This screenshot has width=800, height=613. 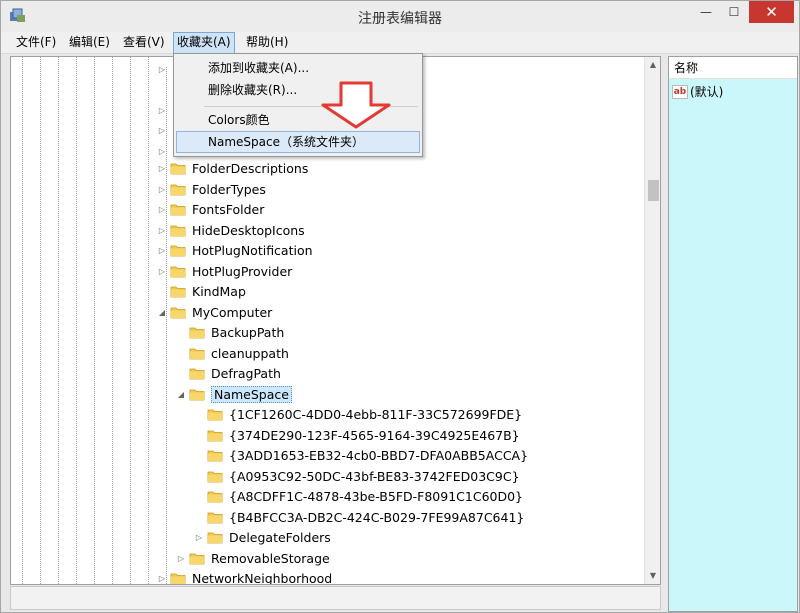 I want to click on values-pane: 名称 ab (默认), so click(x=733, y=334).